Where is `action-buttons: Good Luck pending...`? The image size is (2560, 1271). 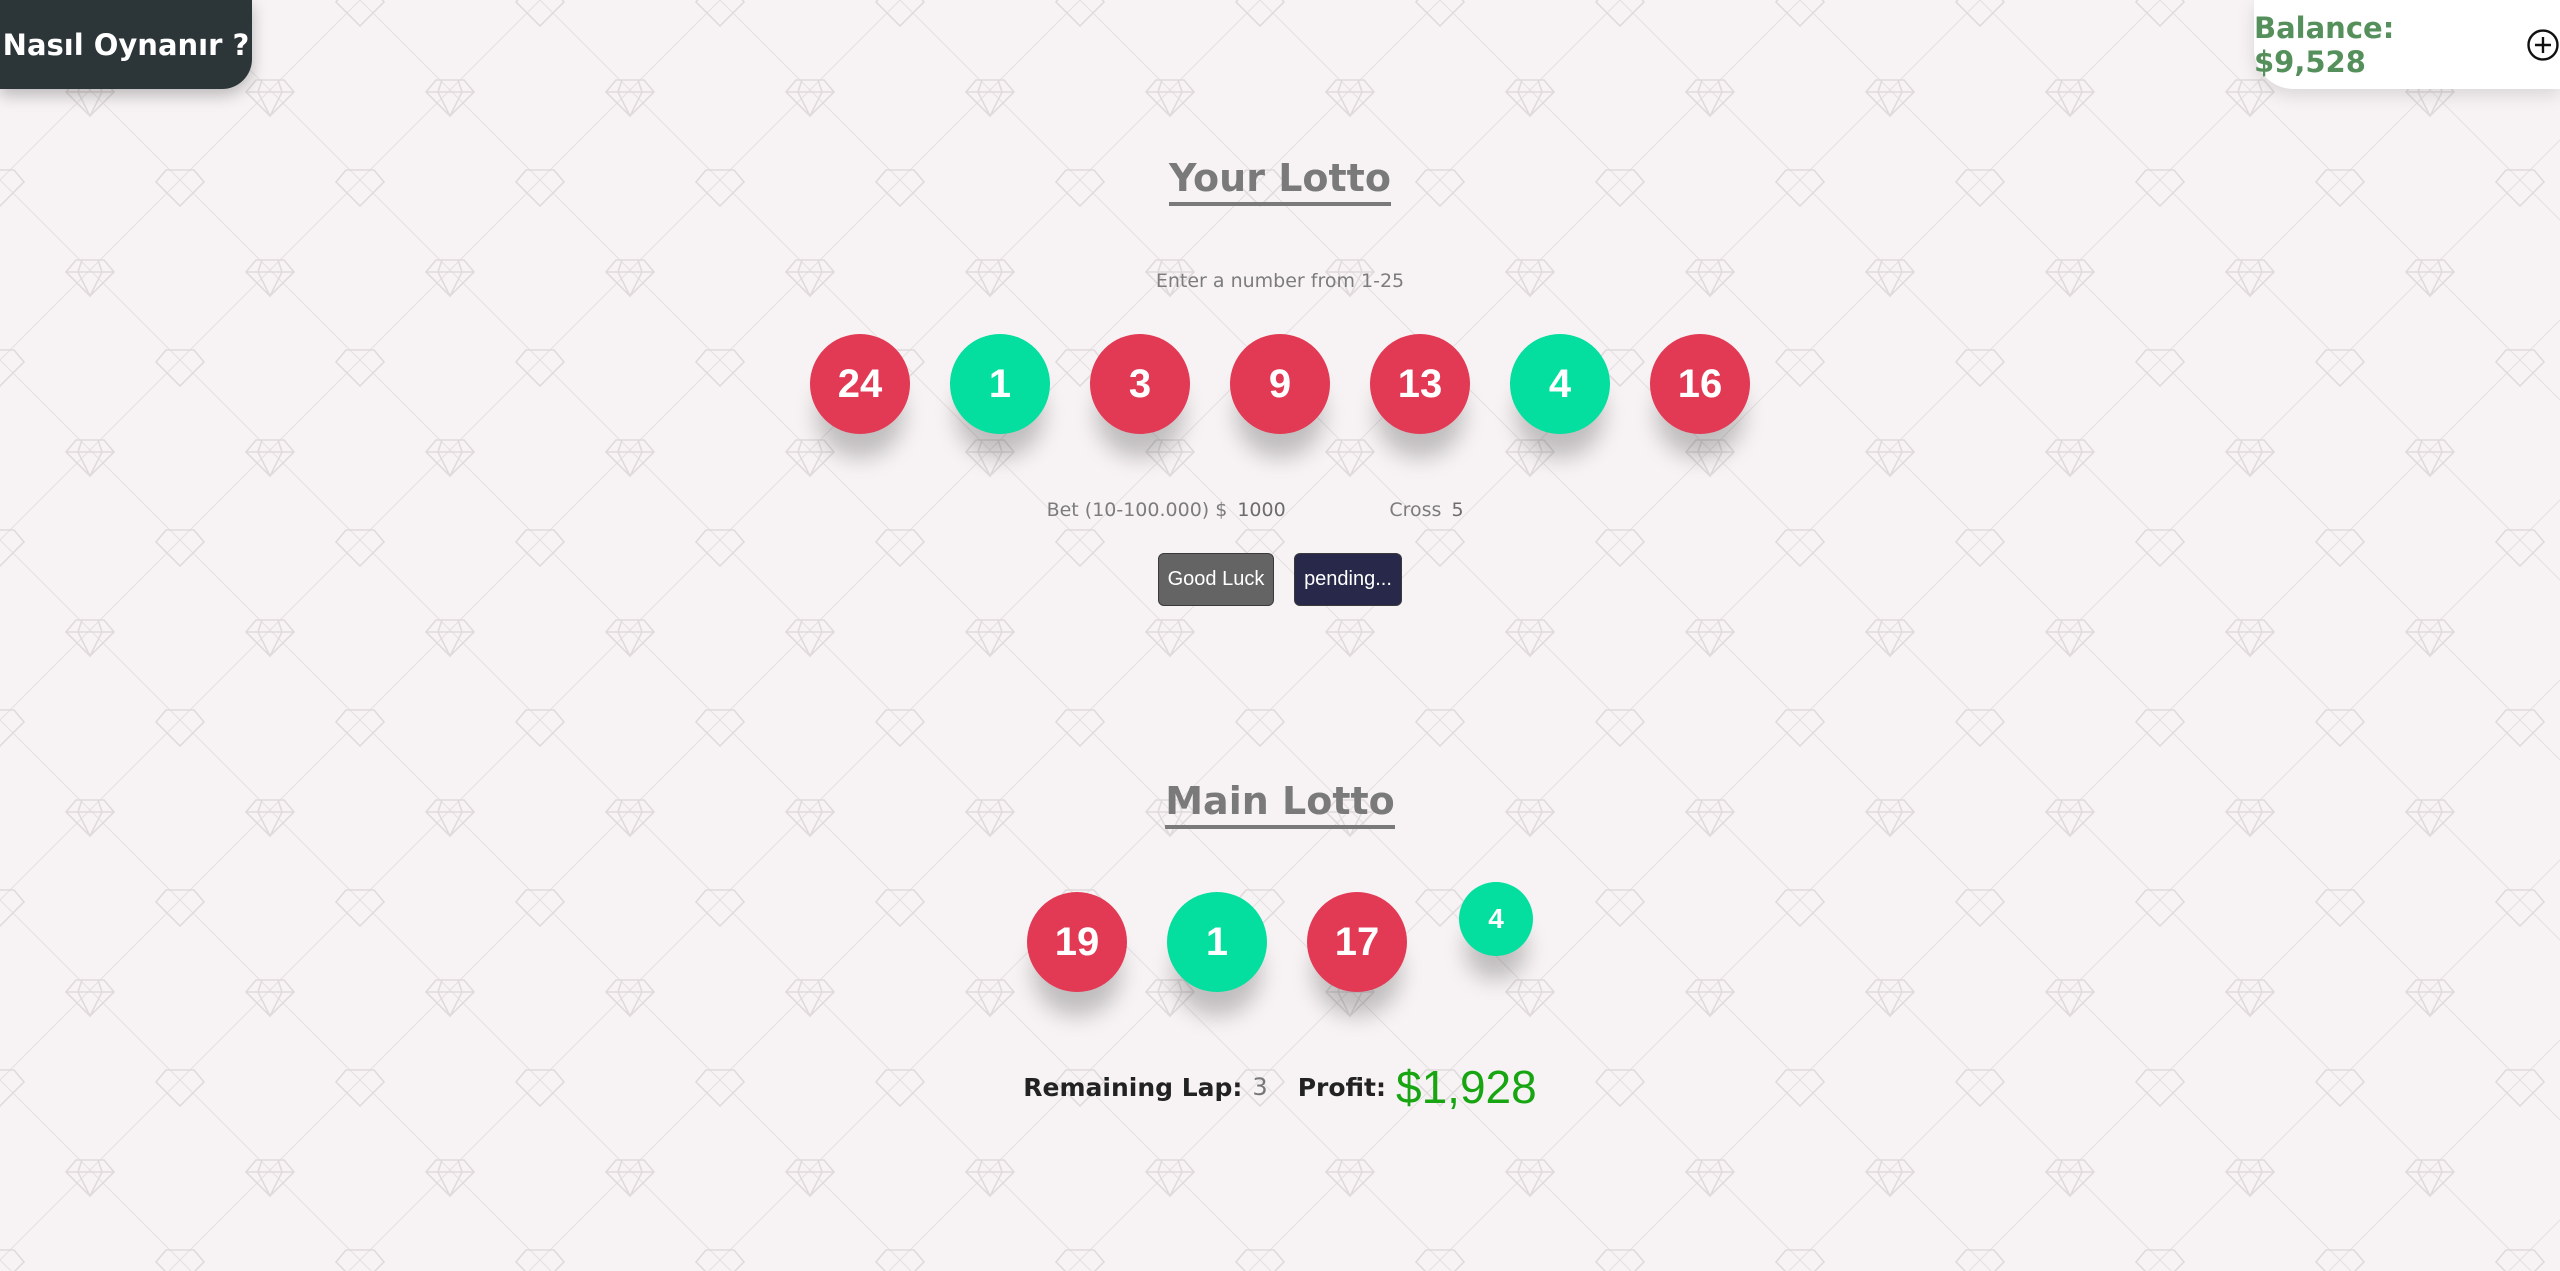
action-buttons: Good Luck pending... is located at coordinates (1280, 579).